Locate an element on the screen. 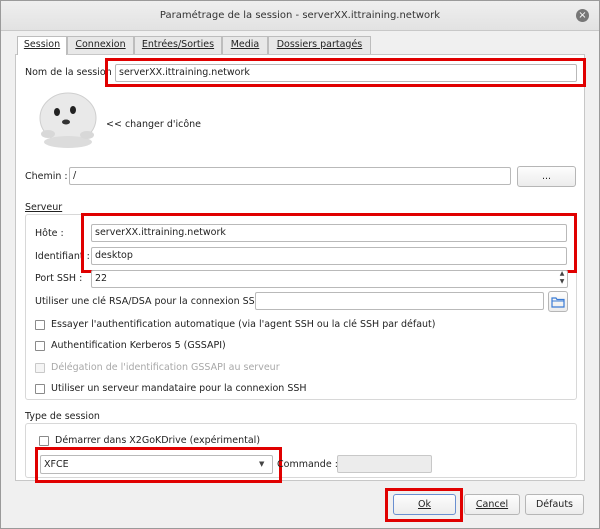 This screenshot has height=529, width=600. ok-button: Ok is located at coordinates (424, 504).